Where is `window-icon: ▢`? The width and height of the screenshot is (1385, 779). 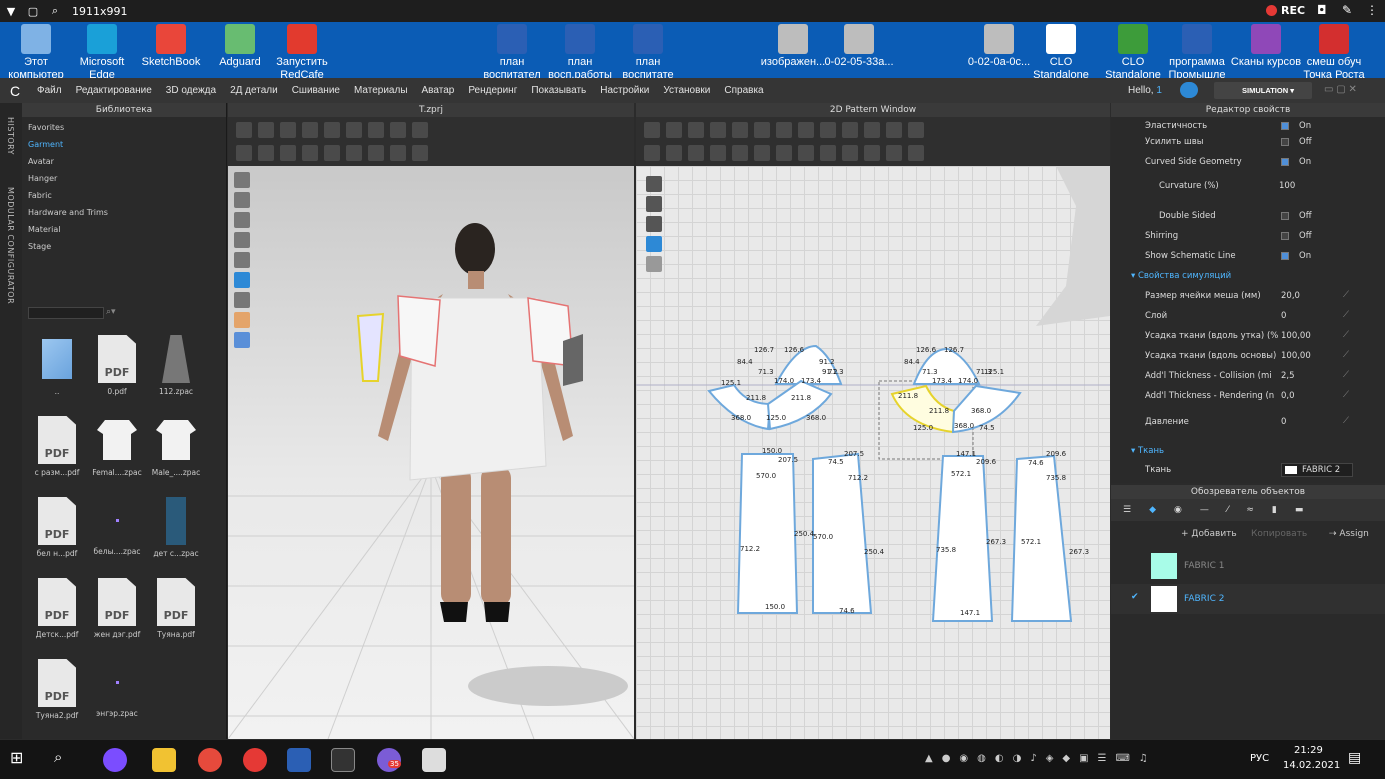
window-icon: ▢ is located at coordinates (33, 11).